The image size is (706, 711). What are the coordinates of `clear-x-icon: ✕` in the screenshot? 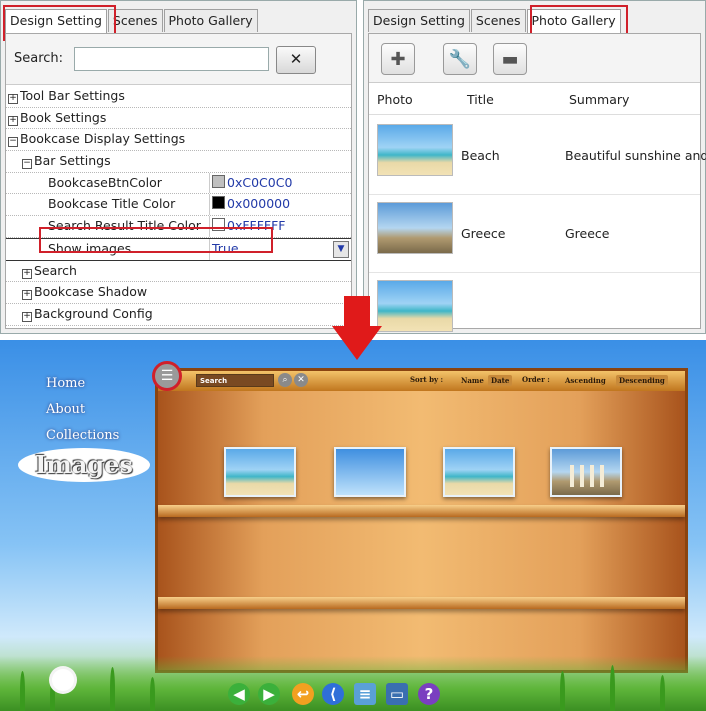 It's located at (296, 59).